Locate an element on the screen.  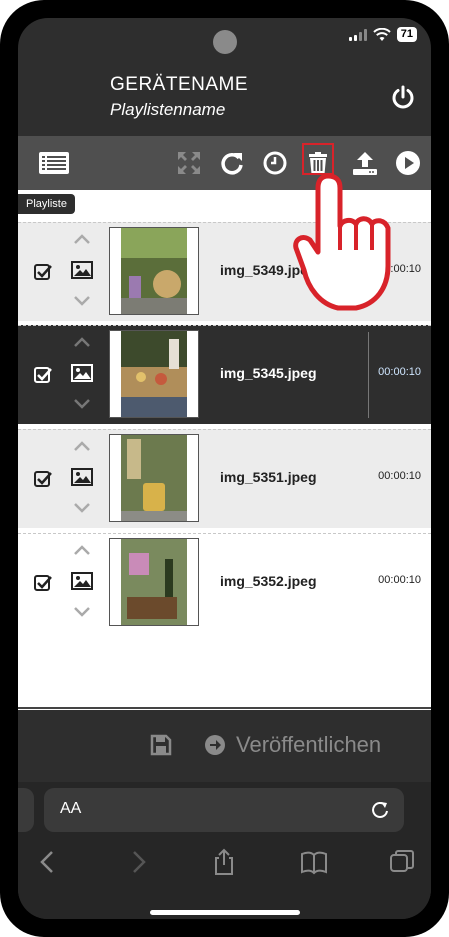
photo-garden-table is located at coordinates (154, 271).